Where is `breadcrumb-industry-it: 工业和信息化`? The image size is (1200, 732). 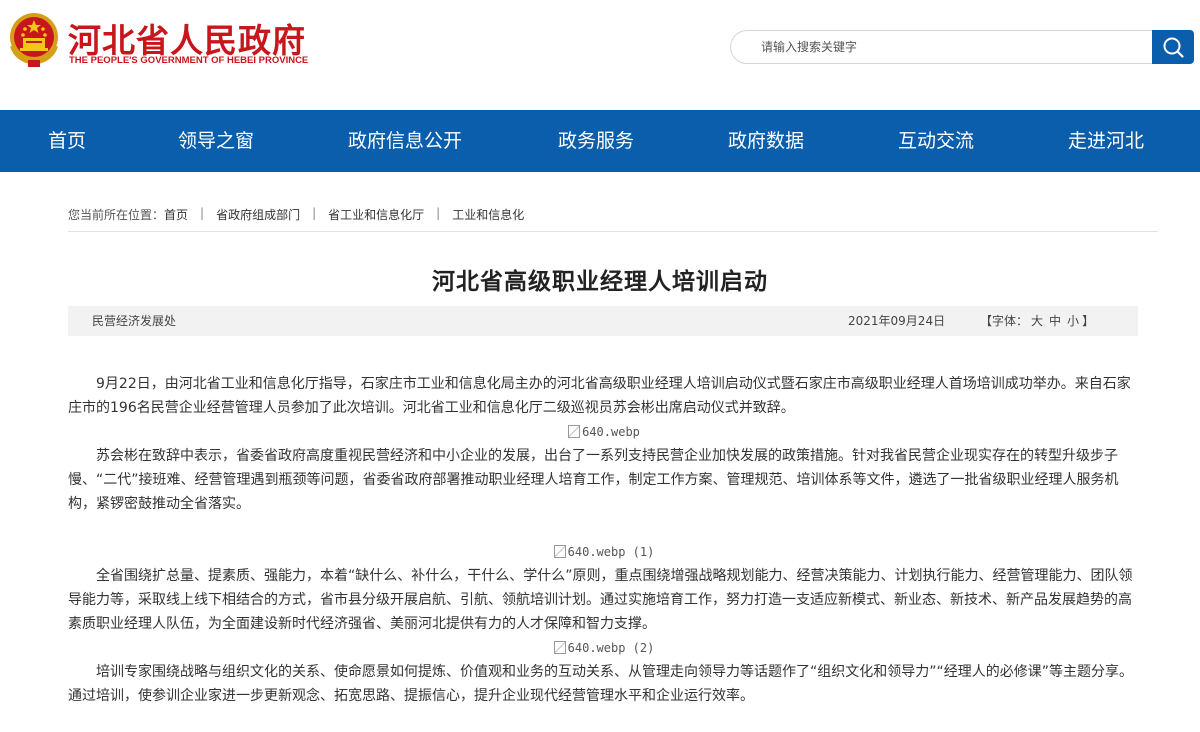 breadcrumb-industry-it: 工业和信息化 is located at coordinates (488, 214).